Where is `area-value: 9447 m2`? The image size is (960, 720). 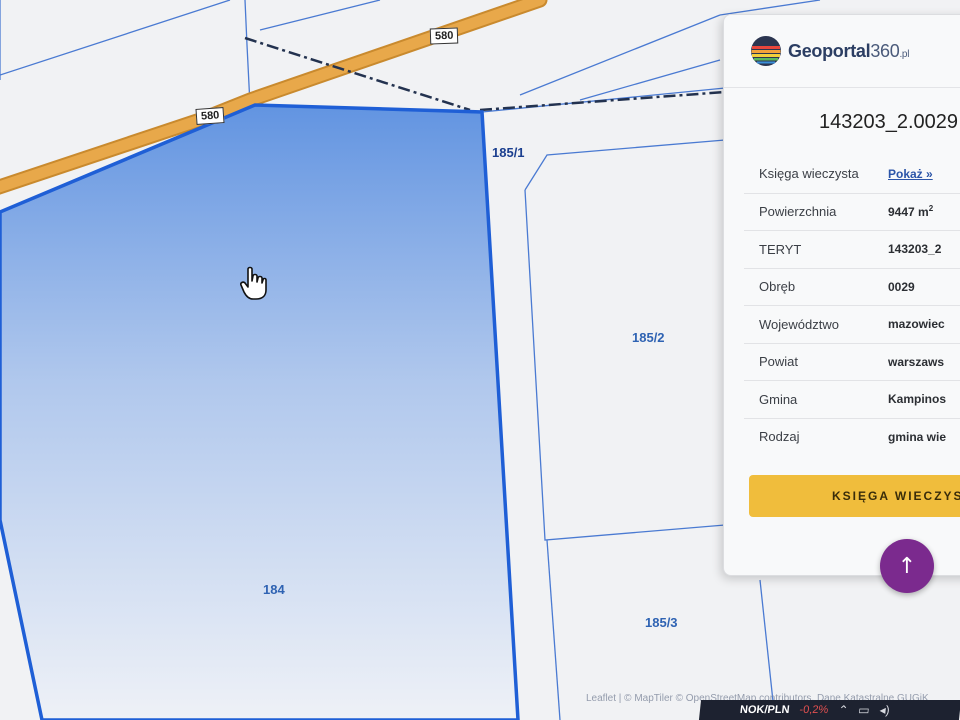 area-value: 9447 m2 is located at coordinates (910, 211).